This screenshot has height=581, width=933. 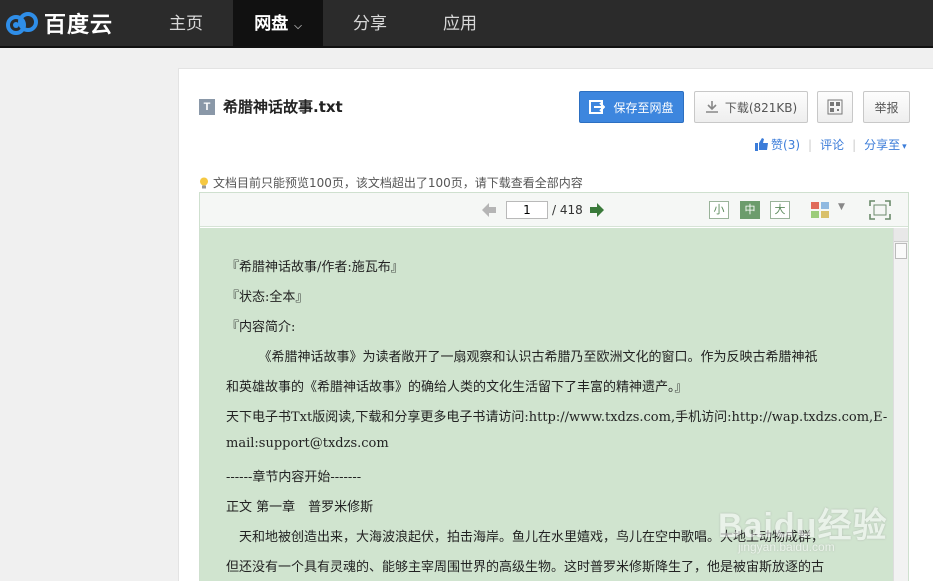 I want to click on nav-netdisk: 网盘 ⌵, so click(x=278, y=24).